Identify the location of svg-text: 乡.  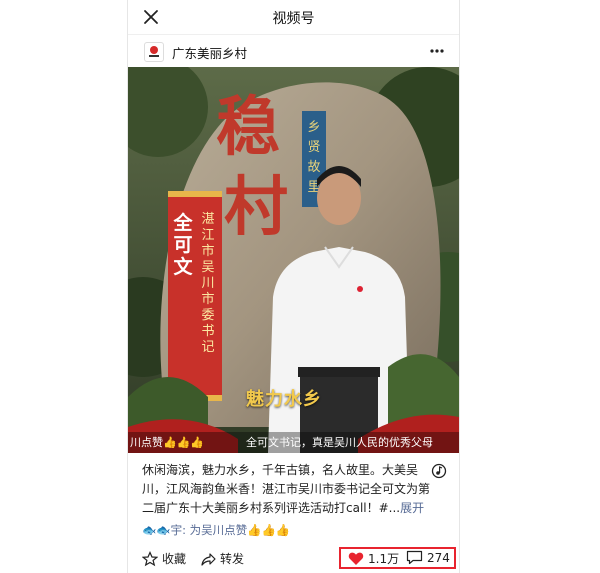
(313, 127).